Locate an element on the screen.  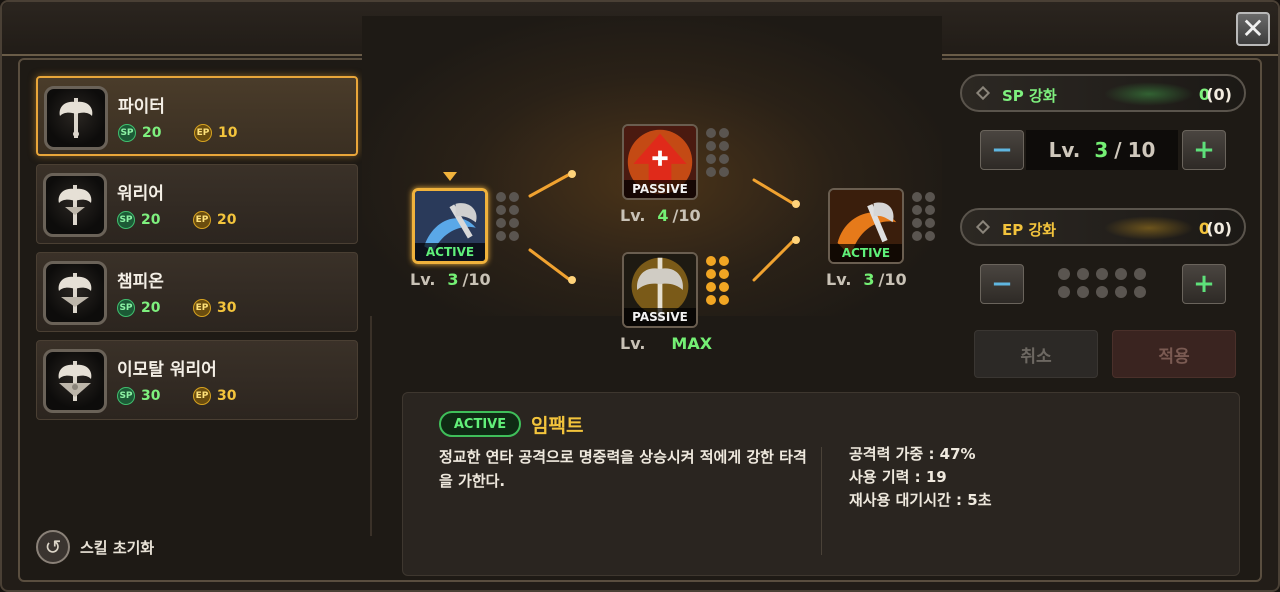
stat-cooldown: 재사용 대기시간 : 5초 is located at coordinates (920, 500).